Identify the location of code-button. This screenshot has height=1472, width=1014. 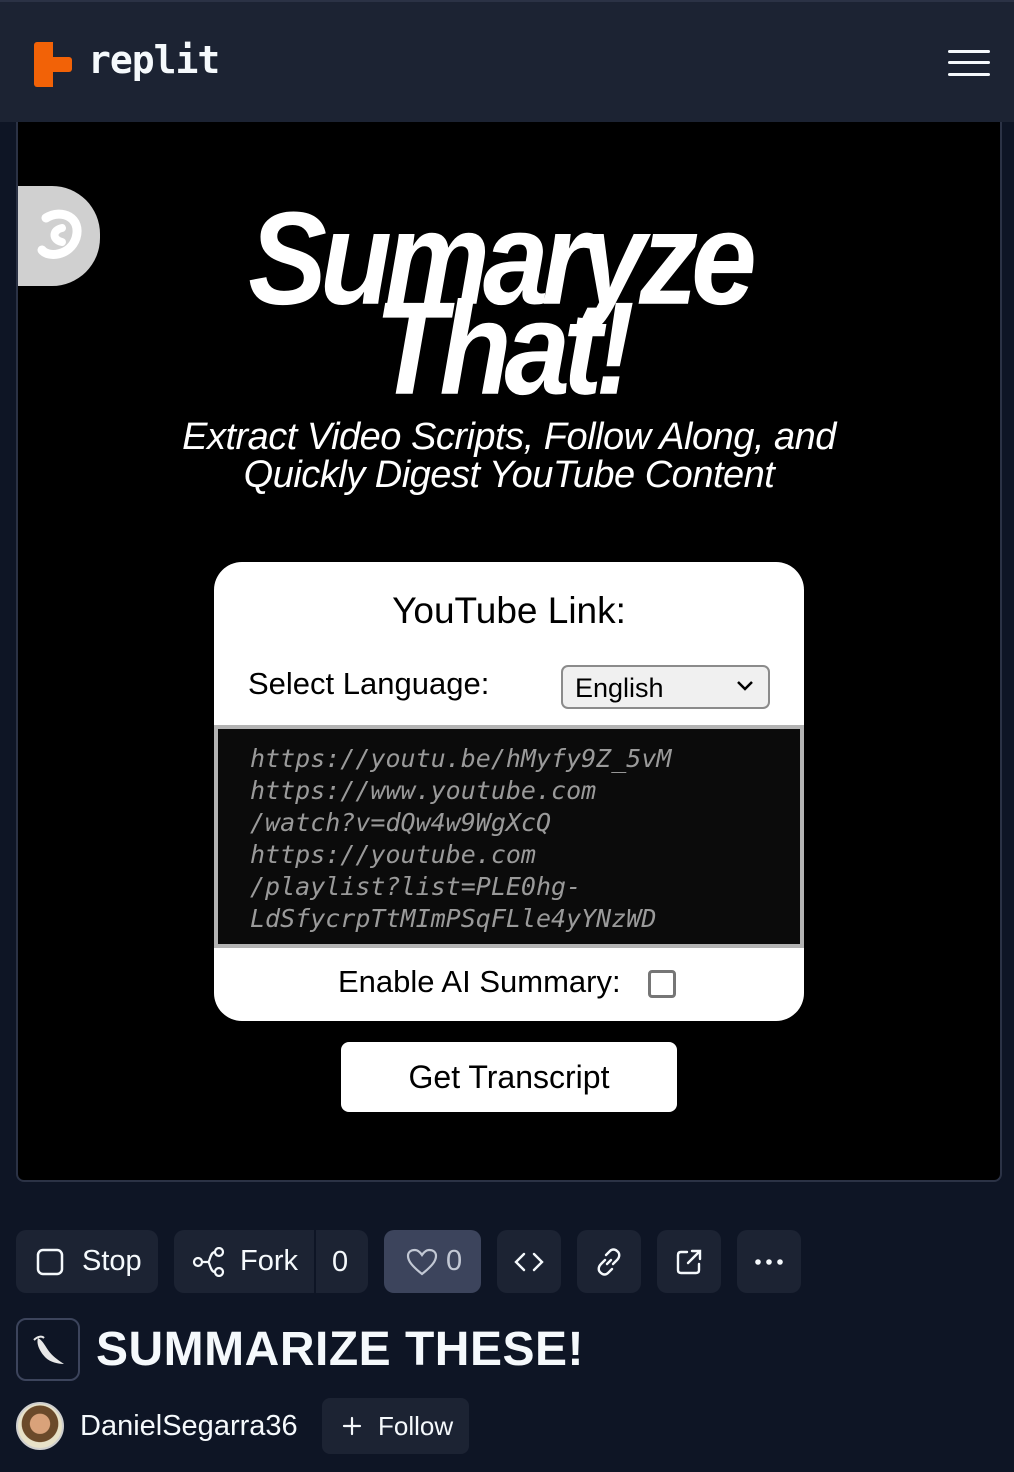
(529, 1261).